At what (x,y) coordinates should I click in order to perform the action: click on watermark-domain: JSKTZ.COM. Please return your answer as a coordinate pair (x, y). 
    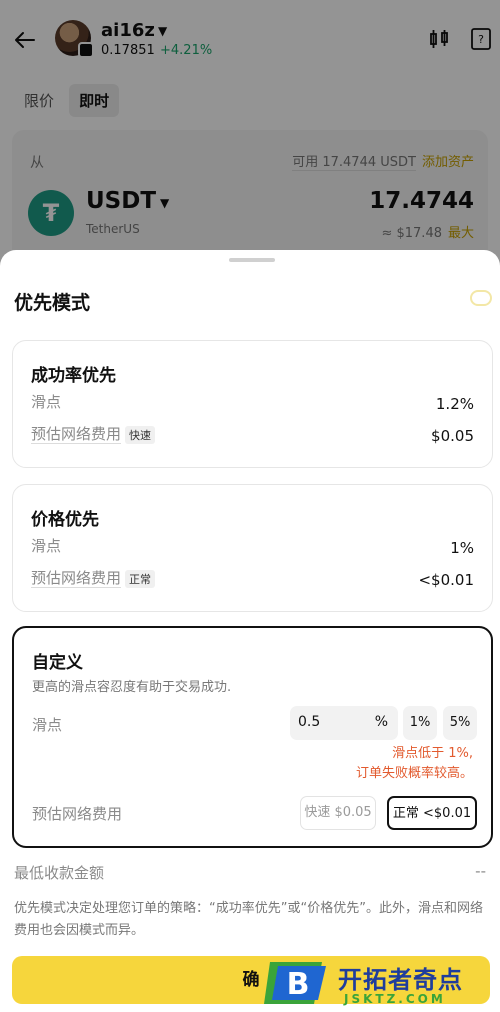
    Looking at the image, I should click on (395, 999).